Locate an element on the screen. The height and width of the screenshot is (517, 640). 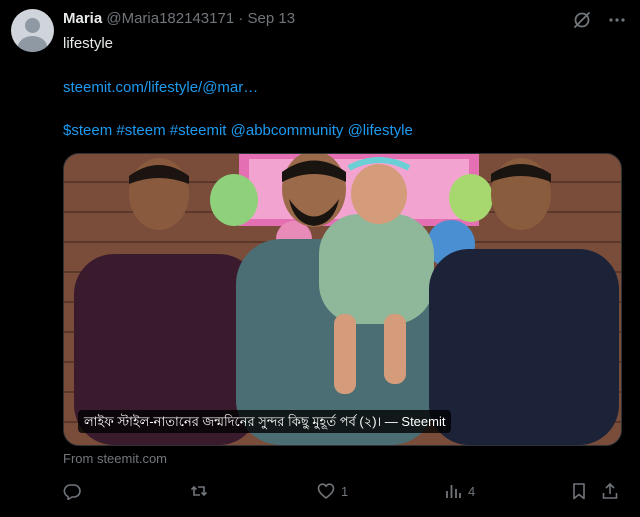
like-count: 1 is located at coordinates (345, 491).